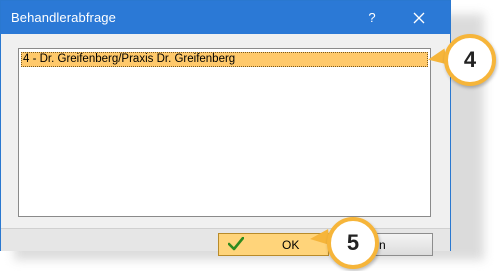  I want to click on window-title: Behandlerabfrage, so click(63, 17).